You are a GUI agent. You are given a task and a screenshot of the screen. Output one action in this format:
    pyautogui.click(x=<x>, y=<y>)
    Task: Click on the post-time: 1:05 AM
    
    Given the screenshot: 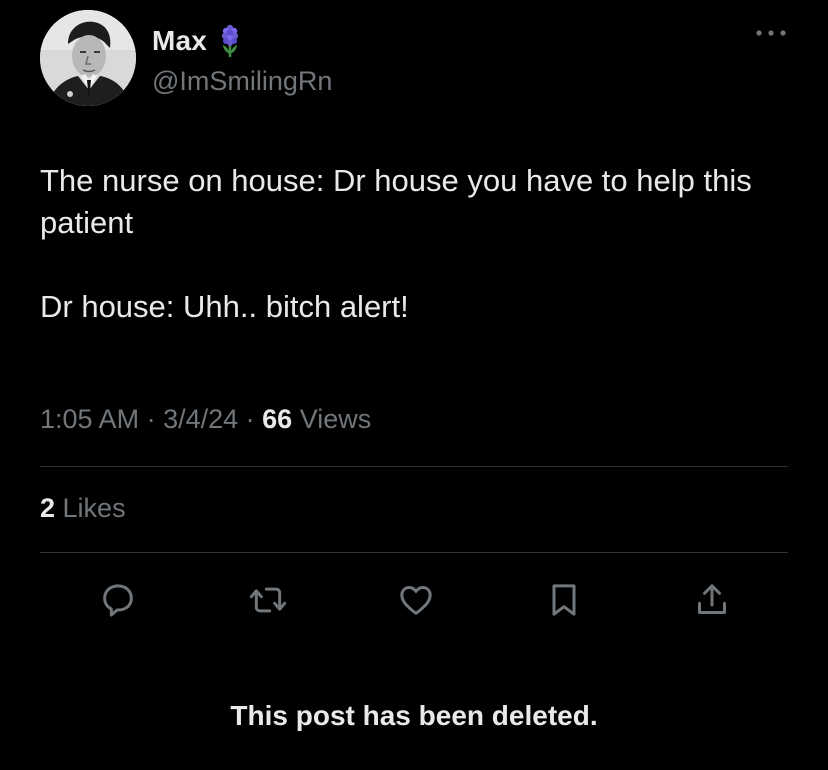 What is the action you would take?
    pyautogui.click(x=89, y=419)
    